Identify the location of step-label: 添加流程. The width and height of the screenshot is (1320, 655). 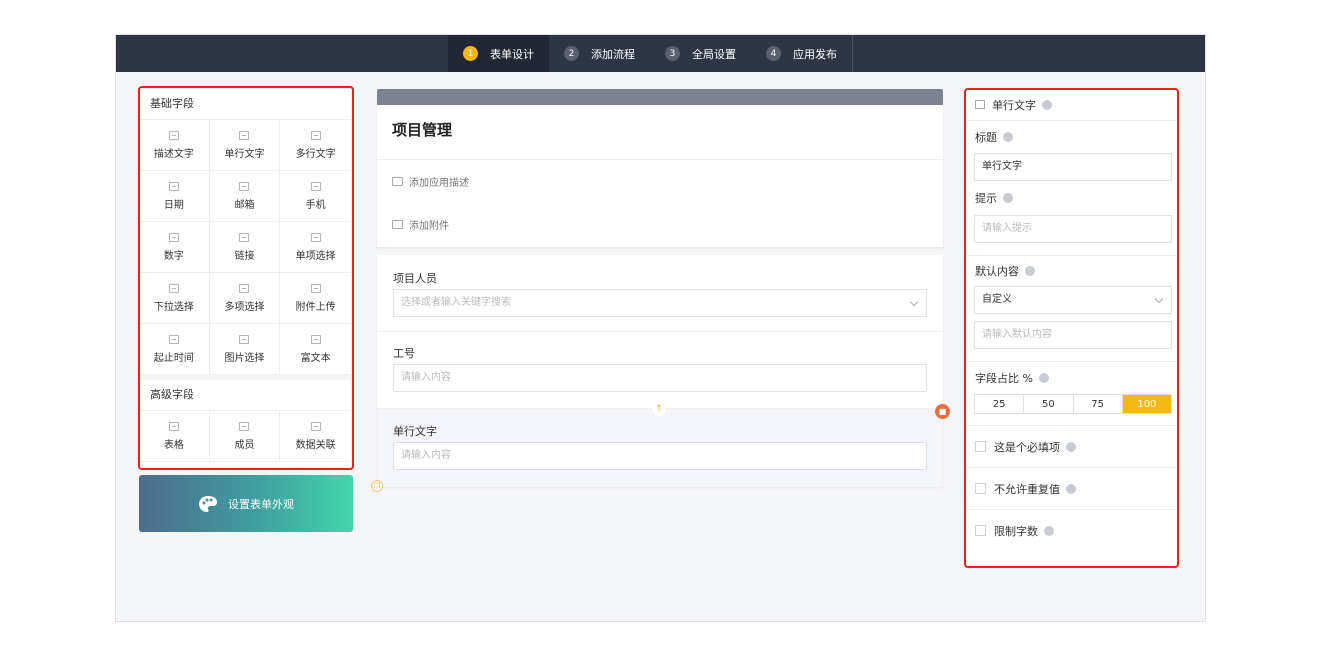
(613, 54).